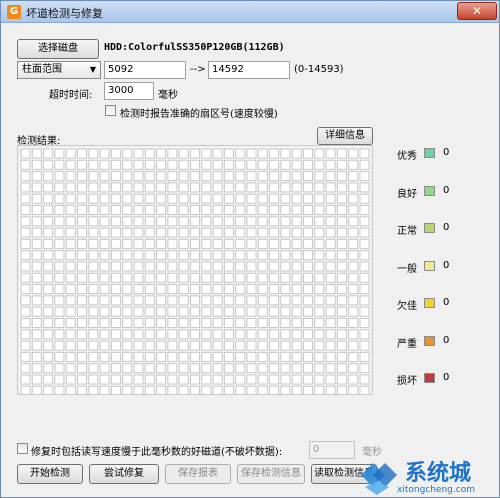 The image size is (500, 498). Describe the element at coordinates (198, 474) in the screenshot. I see `save-report-button: 保存报表` at that location.